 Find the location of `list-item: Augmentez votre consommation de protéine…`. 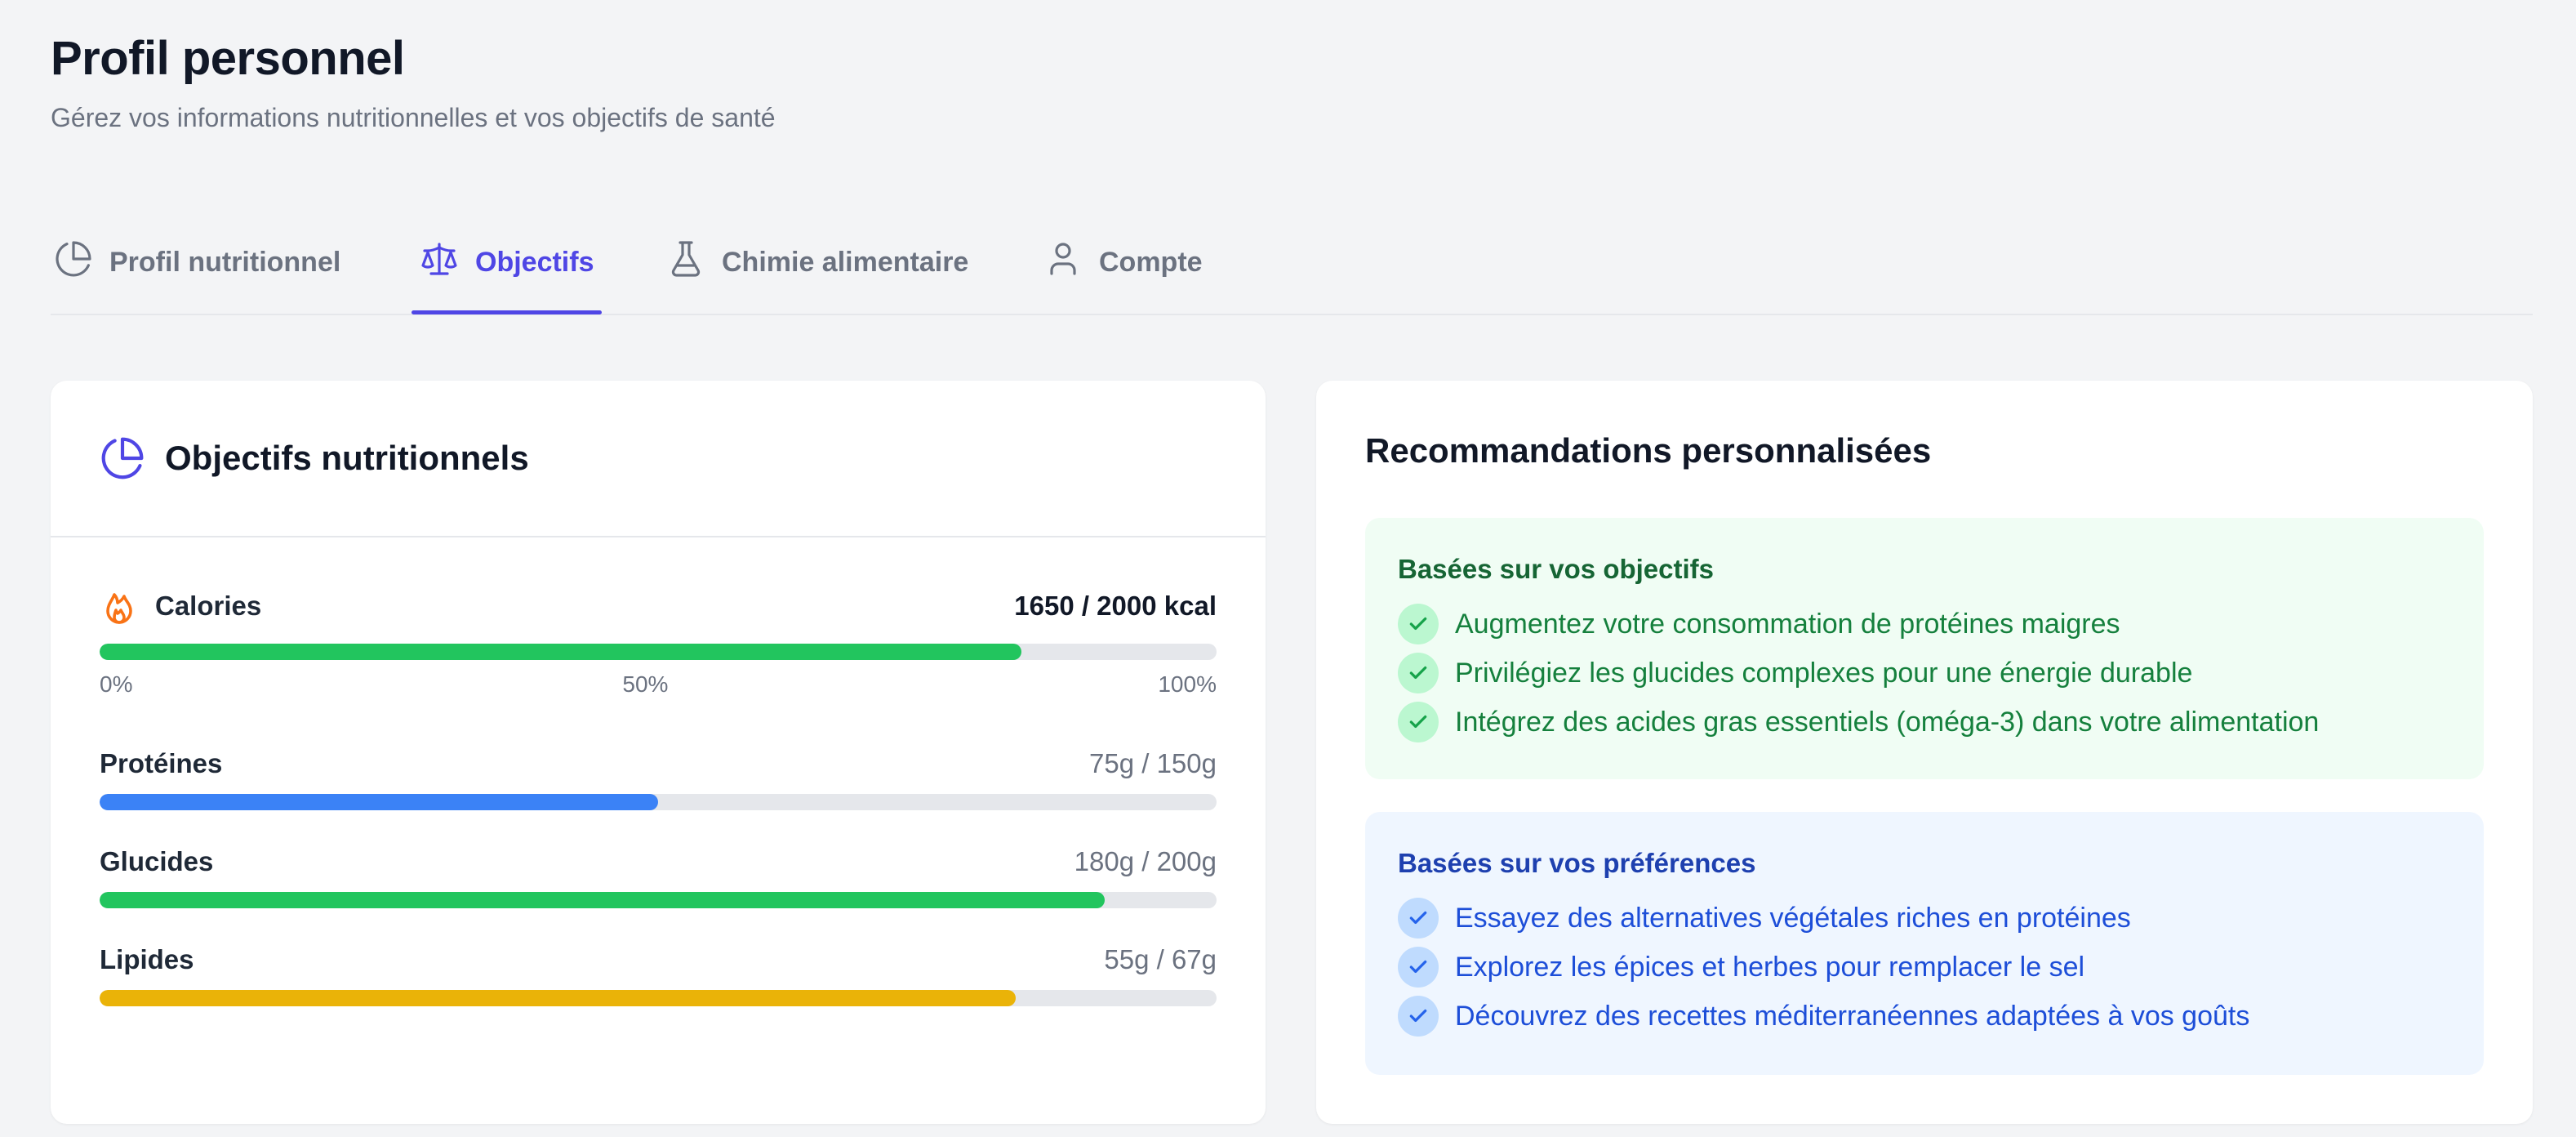

list-item: Augmentez votre consommation de protéine… is located at coordinates (1925, 624).